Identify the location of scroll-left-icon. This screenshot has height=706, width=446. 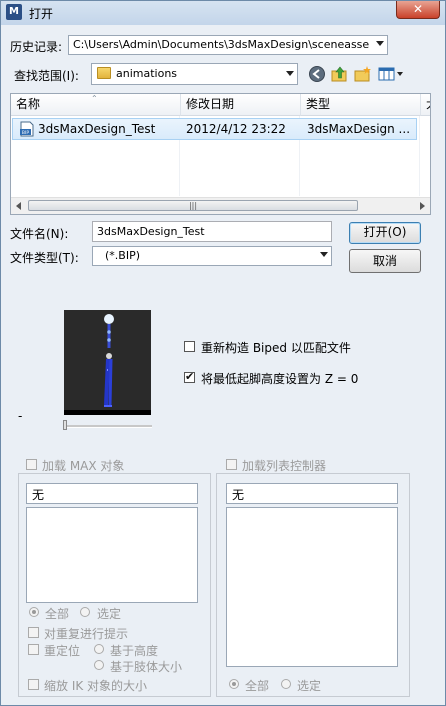
(18, 206).